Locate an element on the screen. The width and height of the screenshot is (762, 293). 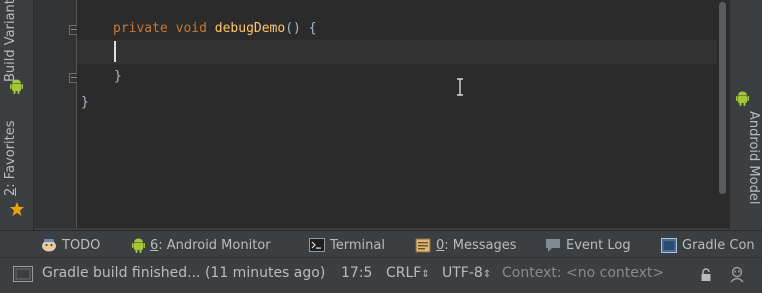
speech-bubble-icon is located at coordinates (553, 245).